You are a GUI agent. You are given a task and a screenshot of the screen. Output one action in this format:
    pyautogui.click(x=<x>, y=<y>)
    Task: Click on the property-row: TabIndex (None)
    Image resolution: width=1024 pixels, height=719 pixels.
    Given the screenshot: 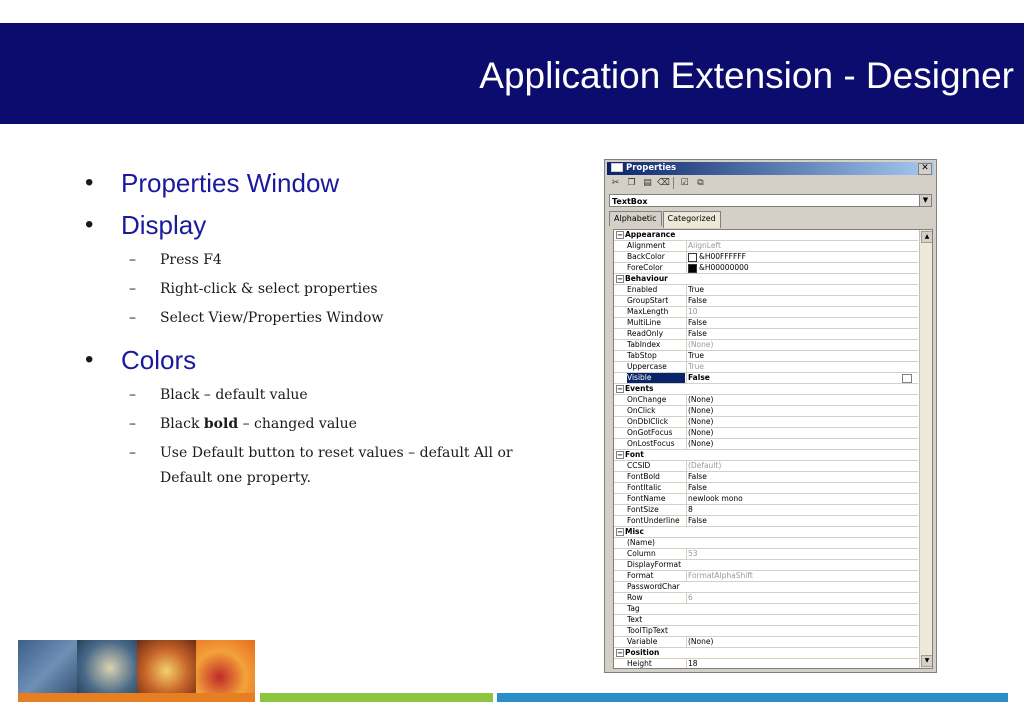 What is the action you would take?
    pyautogui.click(x=766, y=345)
    